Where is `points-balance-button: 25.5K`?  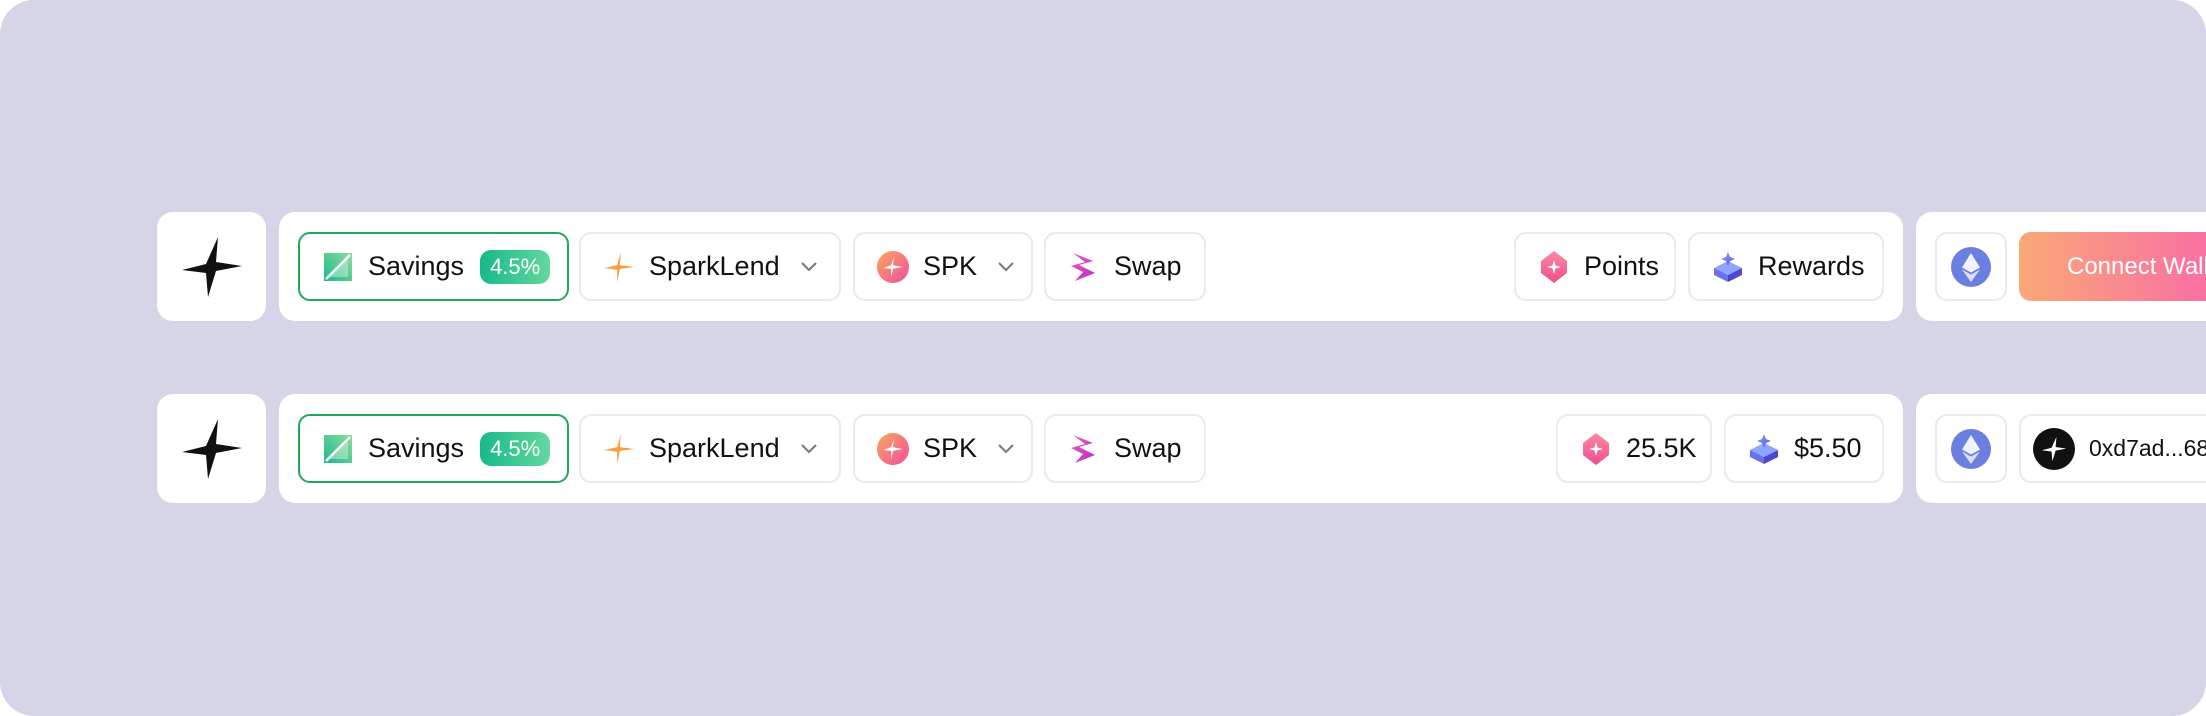 points-balance-button: 25.5K is located at coordinates (1634, 448).